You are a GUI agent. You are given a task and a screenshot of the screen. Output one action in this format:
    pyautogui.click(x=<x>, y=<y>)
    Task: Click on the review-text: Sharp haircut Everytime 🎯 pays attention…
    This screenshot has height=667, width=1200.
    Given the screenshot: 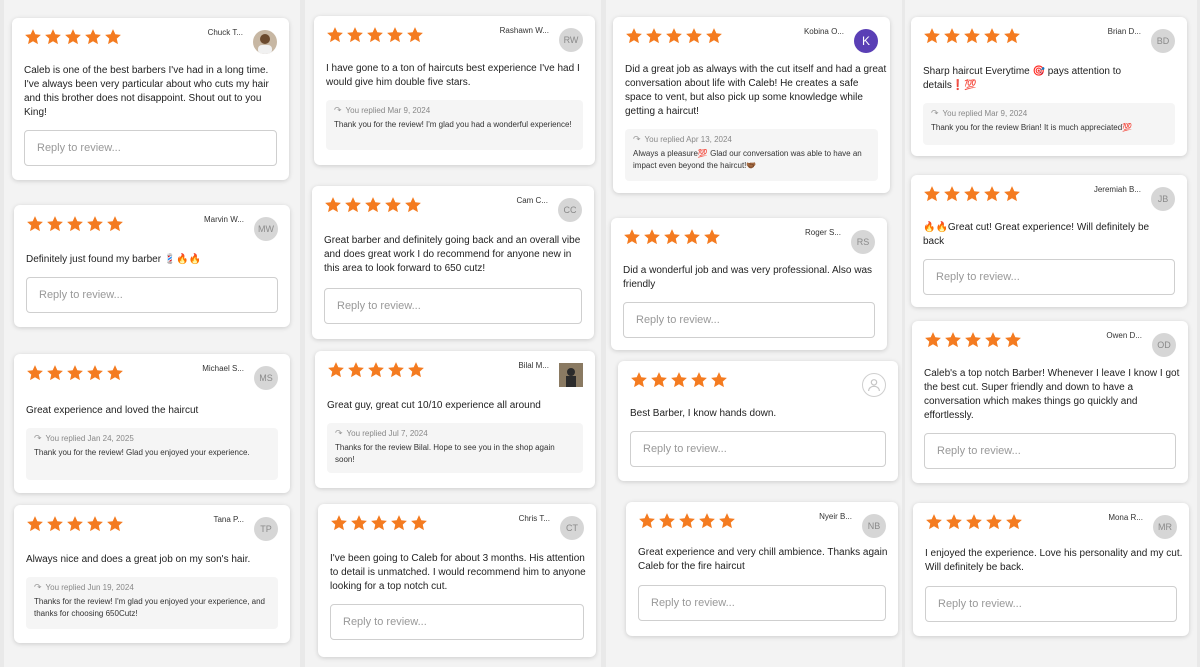 What is the action you would take?
    pyautogui.click(x=1022, y=78)
    